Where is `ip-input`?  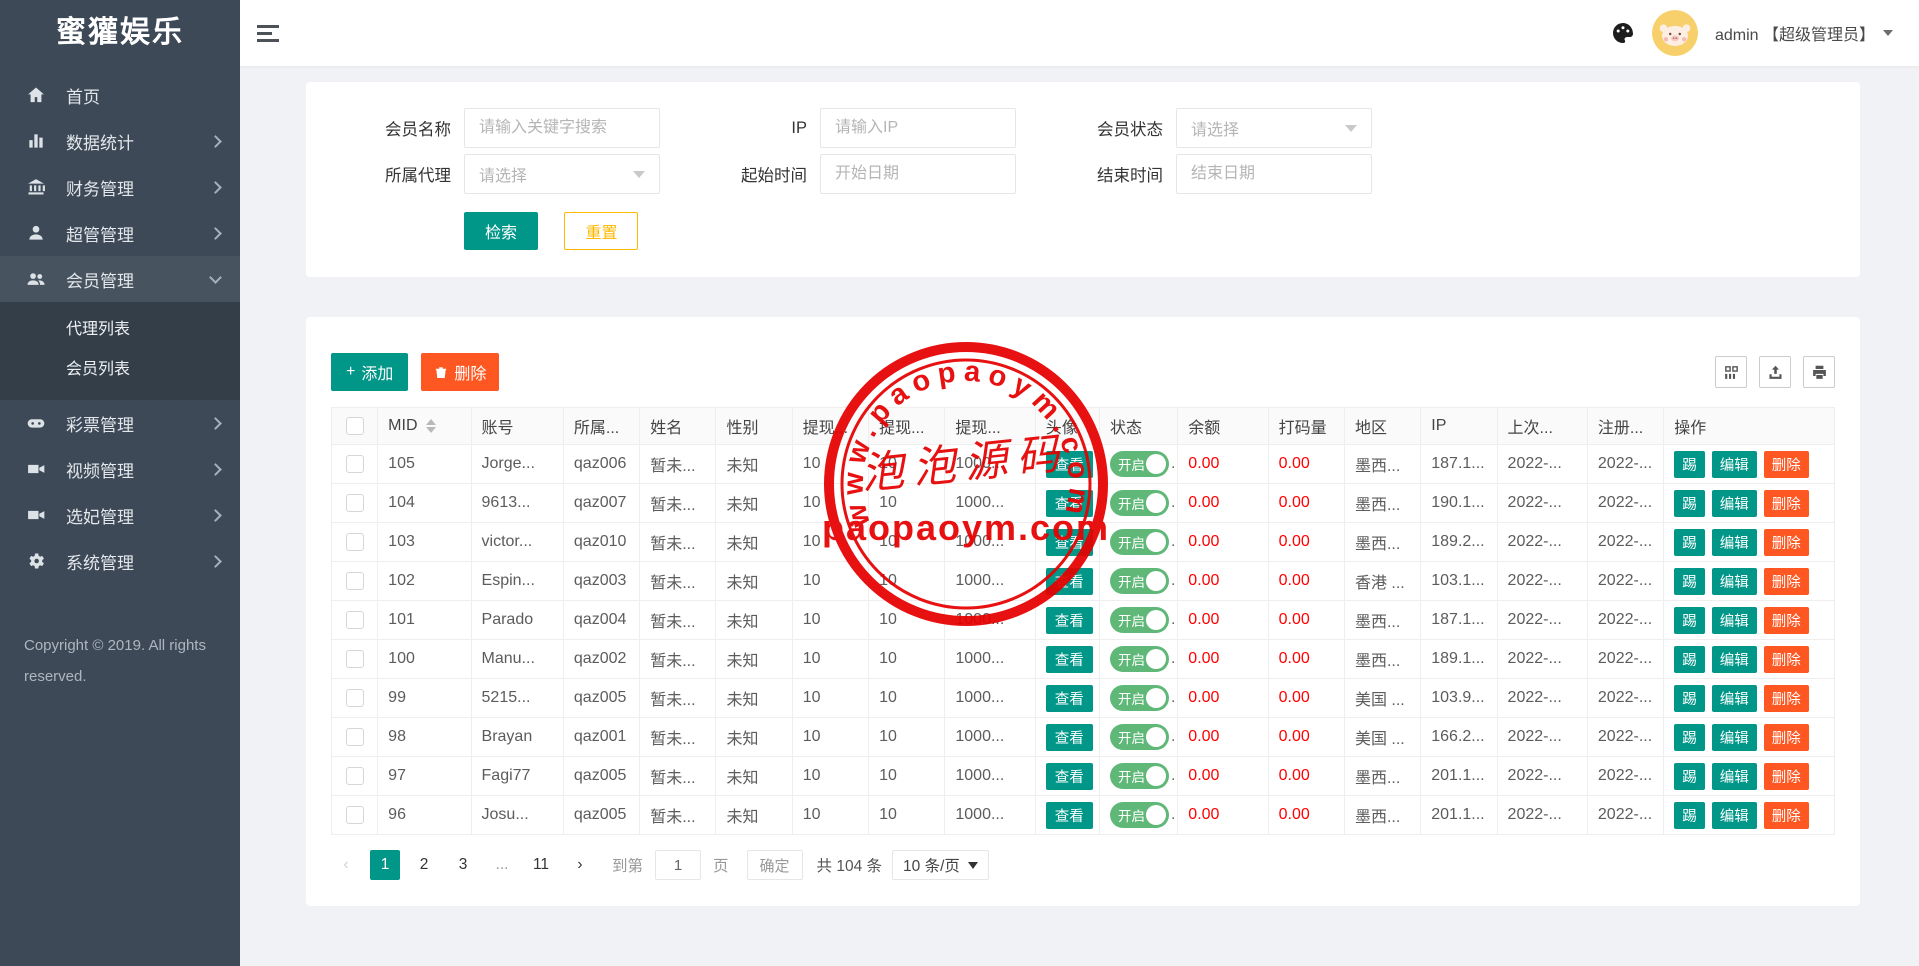
ip-input is located at coordinates (918, 128).